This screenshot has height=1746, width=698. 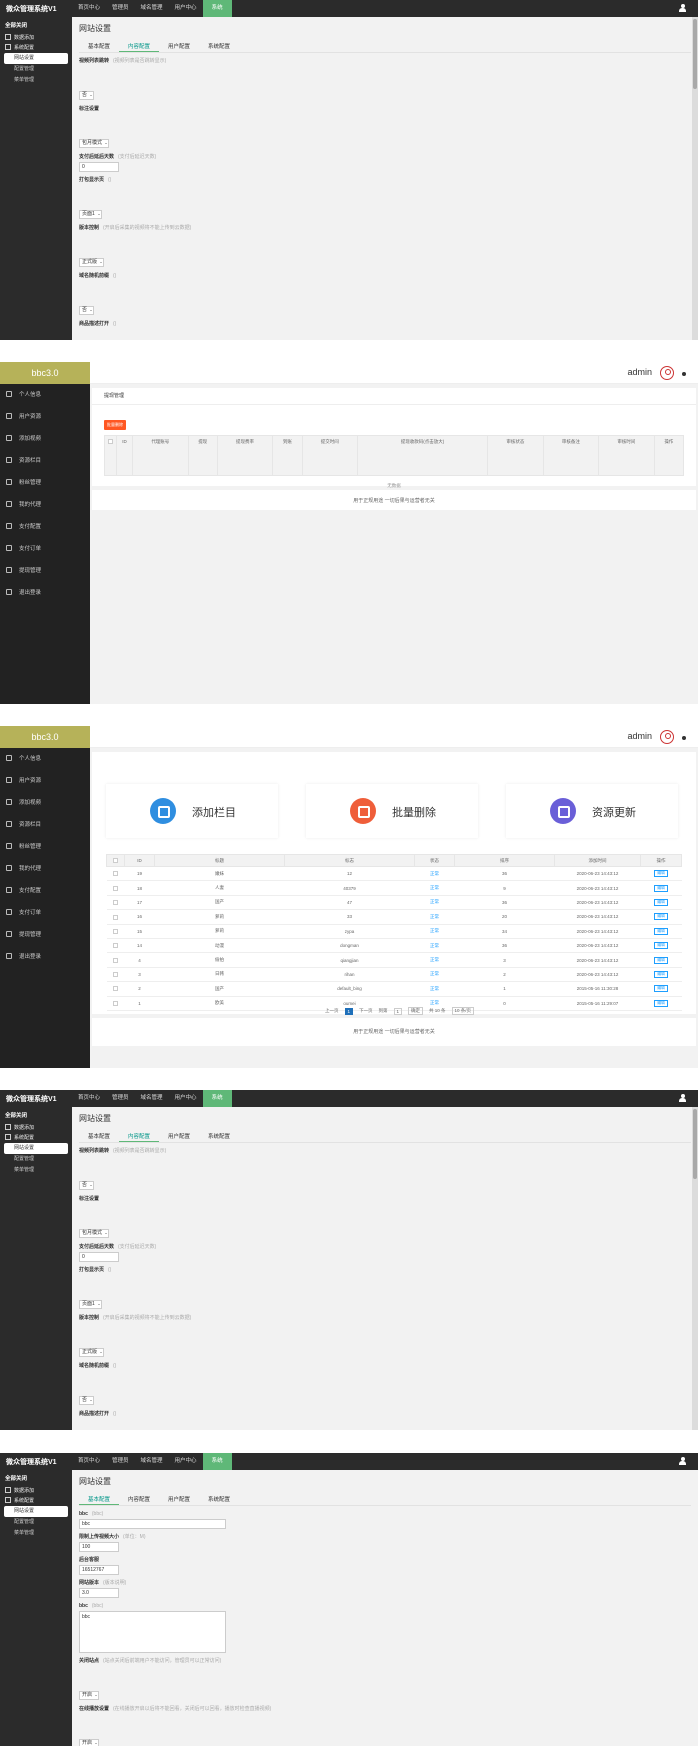 What do you see at coordinates (416, 1011) in the screenshot?
I see `pager-confirm-button: 确定` at bounding box center [416, 1011].